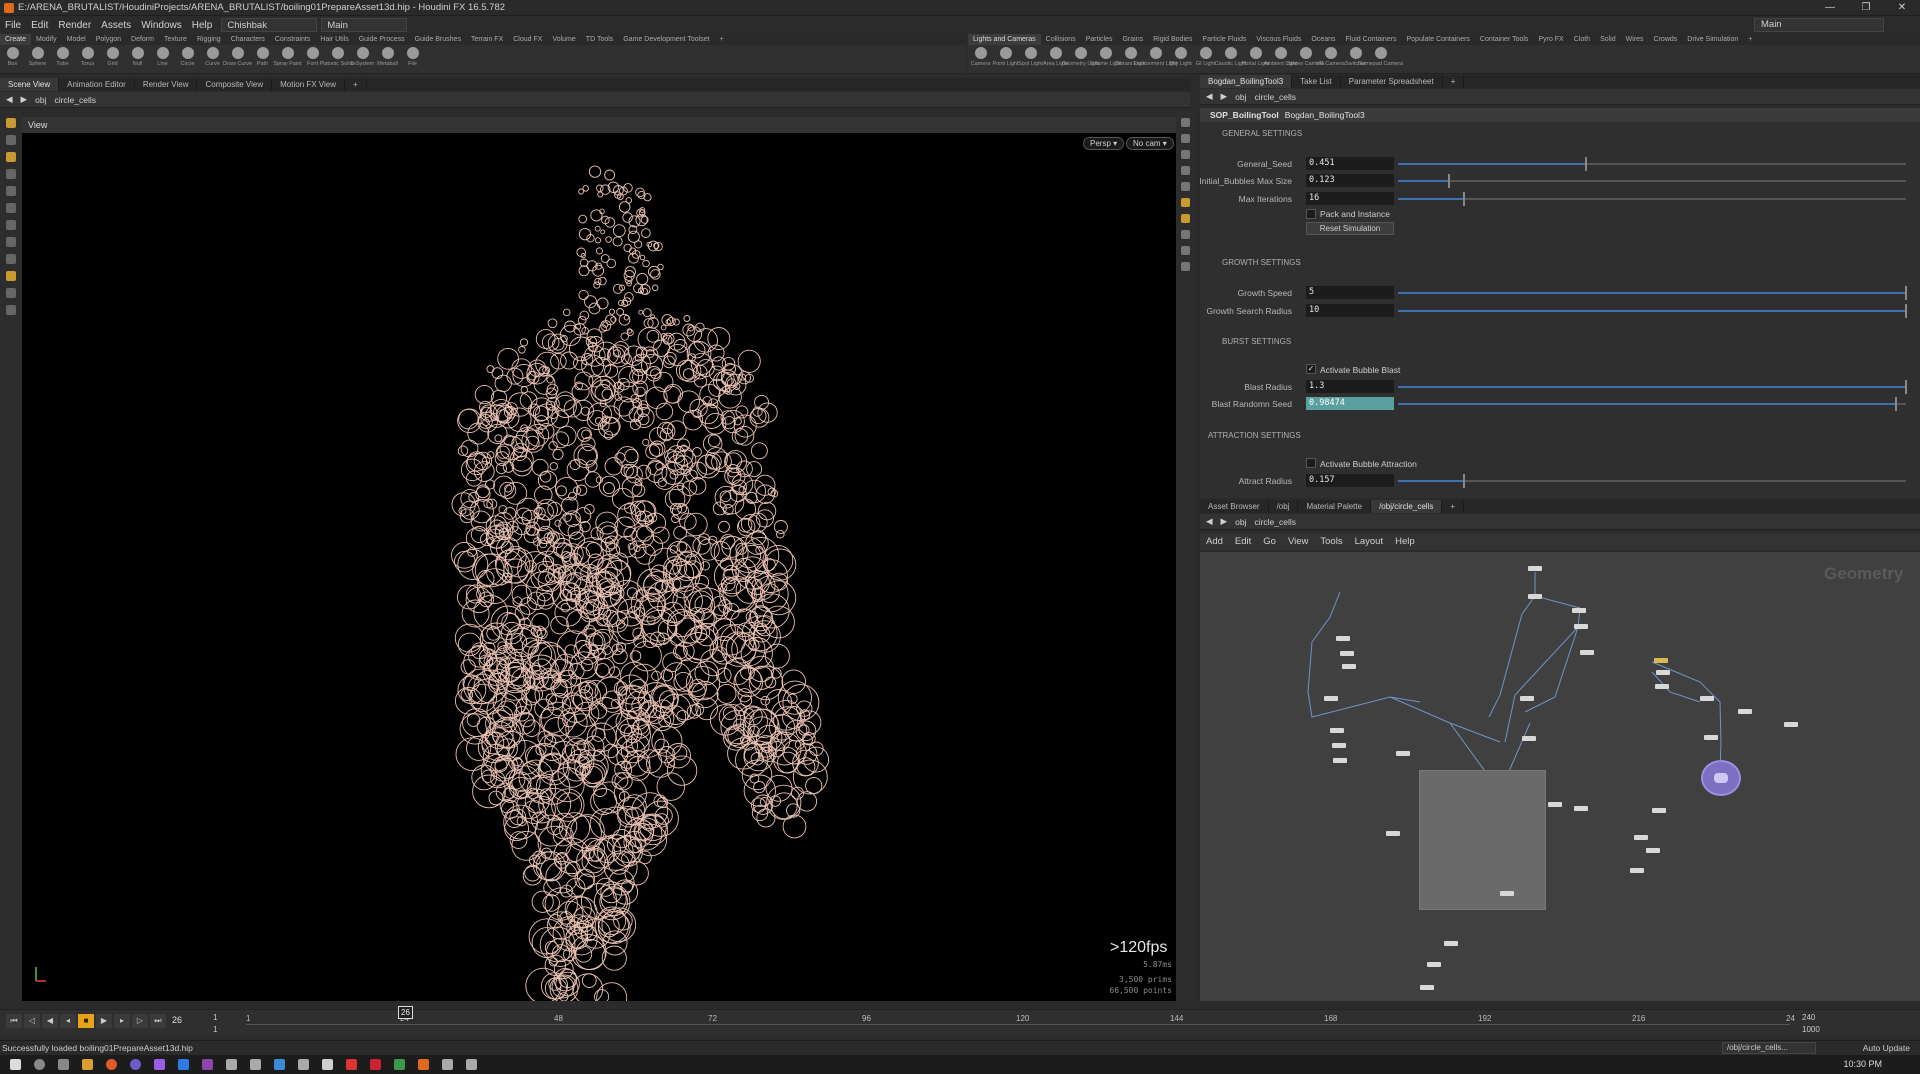  What do you see at coordinates (1635, 39) in the screenshot?
I see `shelf-right-tab-14: Wires` at bounding box center [1635, 39].